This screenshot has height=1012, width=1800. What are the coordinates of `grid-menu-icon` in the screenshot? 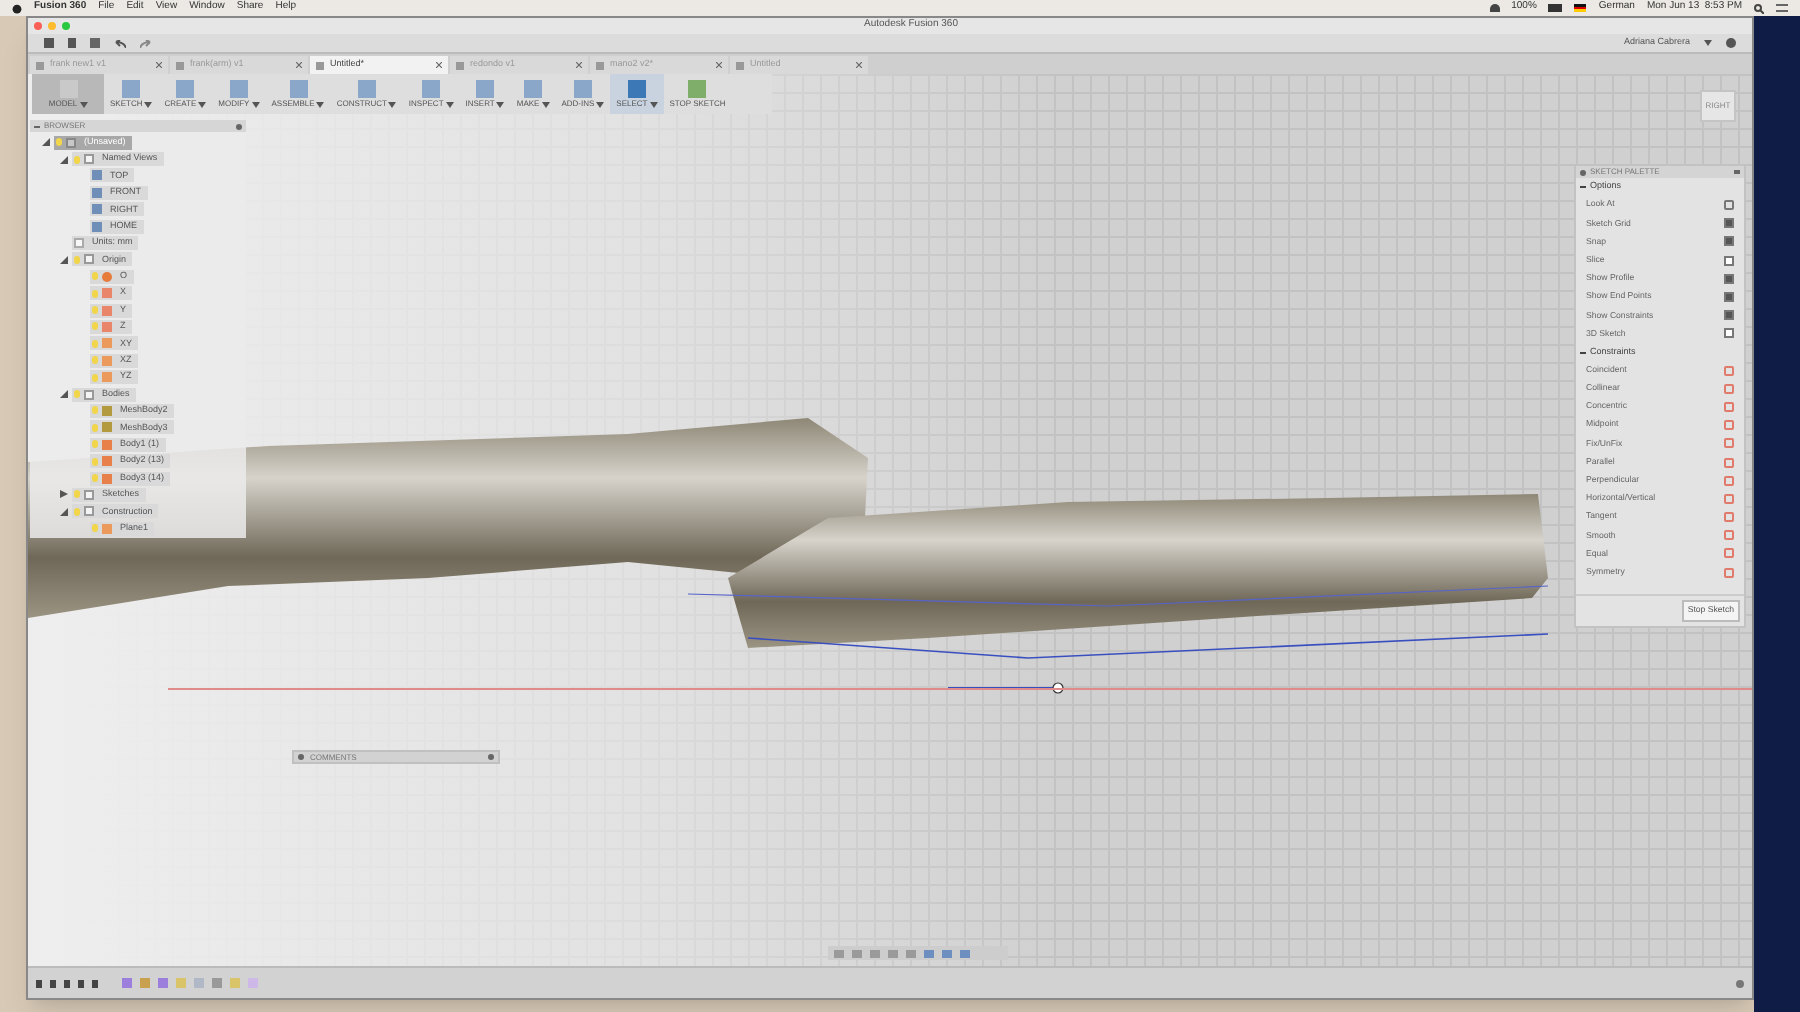 It's located at (49, 43).